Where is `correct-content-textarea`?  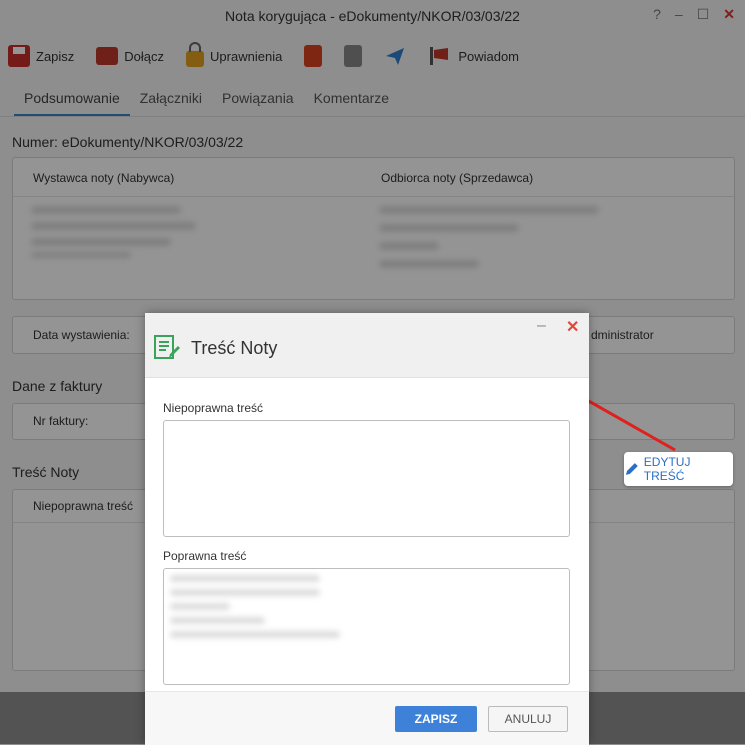
correct-content-textarea is located at coordinates (366, 626).